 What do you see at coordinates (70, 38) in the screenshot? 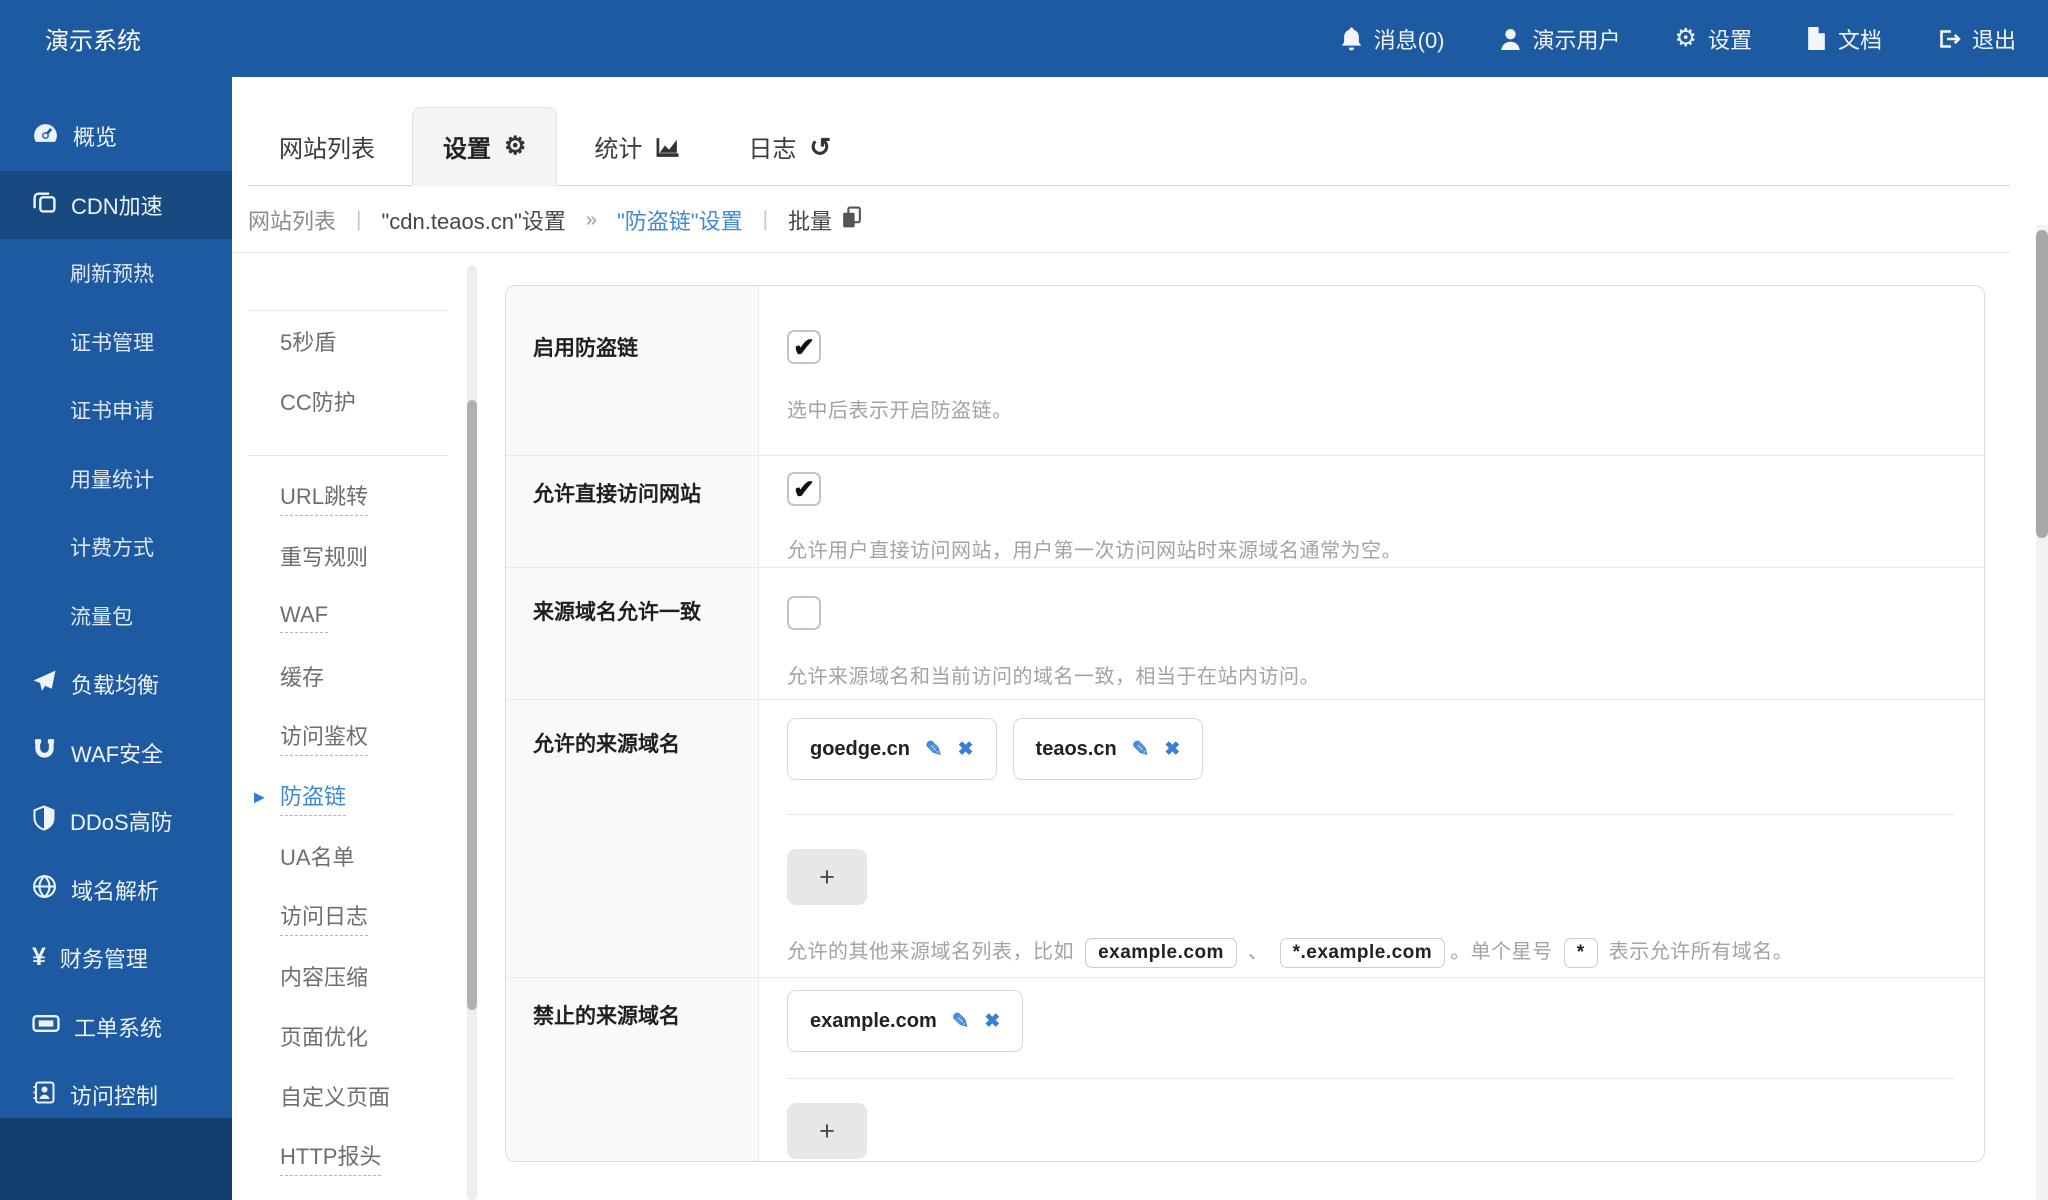
I see `app-logo: 演示系统` at bounding box center [70, 38].